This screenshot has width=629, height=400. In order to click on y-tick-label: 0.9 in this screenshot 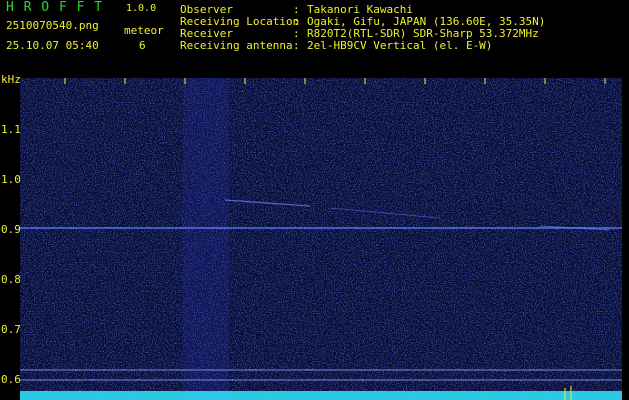, I will do `click(11, 229)`.